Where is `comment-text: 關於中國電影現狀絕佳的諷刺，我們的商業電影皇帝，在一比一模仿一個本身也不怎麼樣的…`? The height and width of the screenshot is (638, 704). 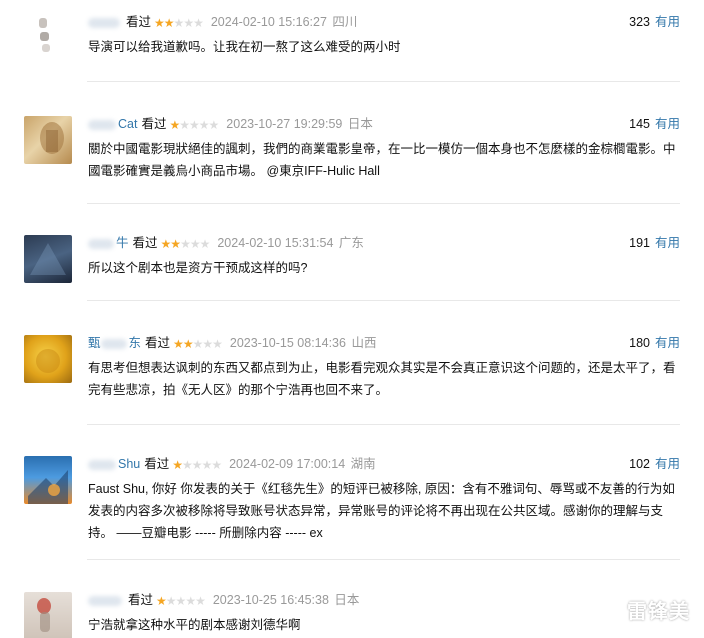
comment-text: 關於中國電影現狀絕佳的諷刺，我們的商業電影皇帝，在一比一模仿一個本身也不怎麼樣的… is located at coordinates (382, 160).